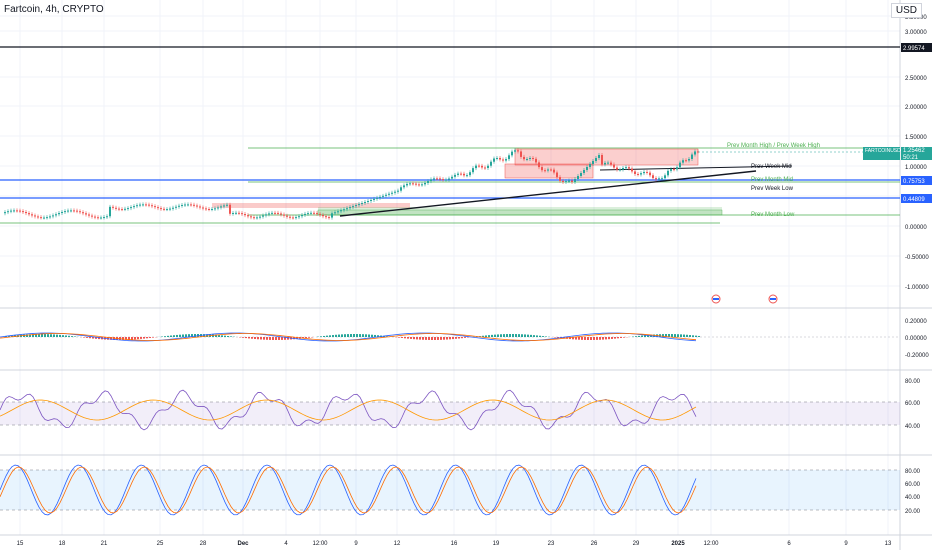 Image resolution: width=932 pixels, height=550 pixels. Describe the element at coordinates (906, 10) in the screenshot. I see `currency-selector: USD` at that location.